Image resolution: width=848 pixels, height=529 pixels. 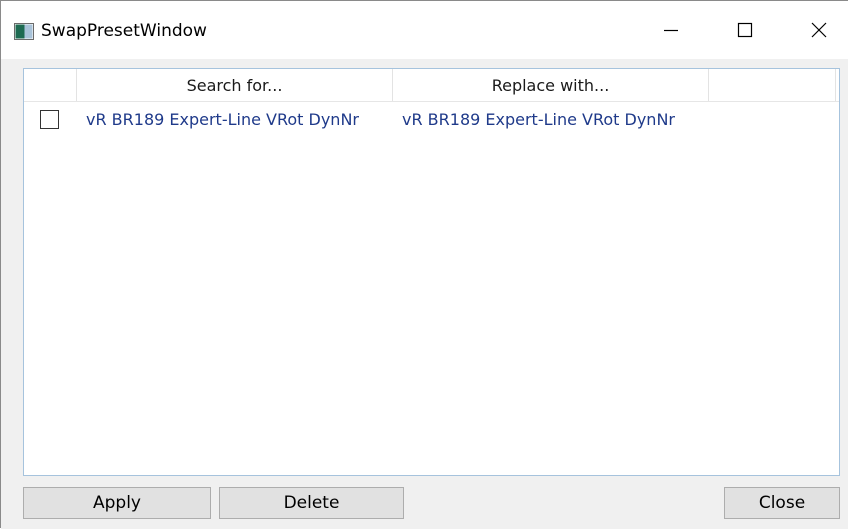 What do you see at coordinates (24, 31) in the screenshot?
I see `app-icon` at bounding box center [24, 31].